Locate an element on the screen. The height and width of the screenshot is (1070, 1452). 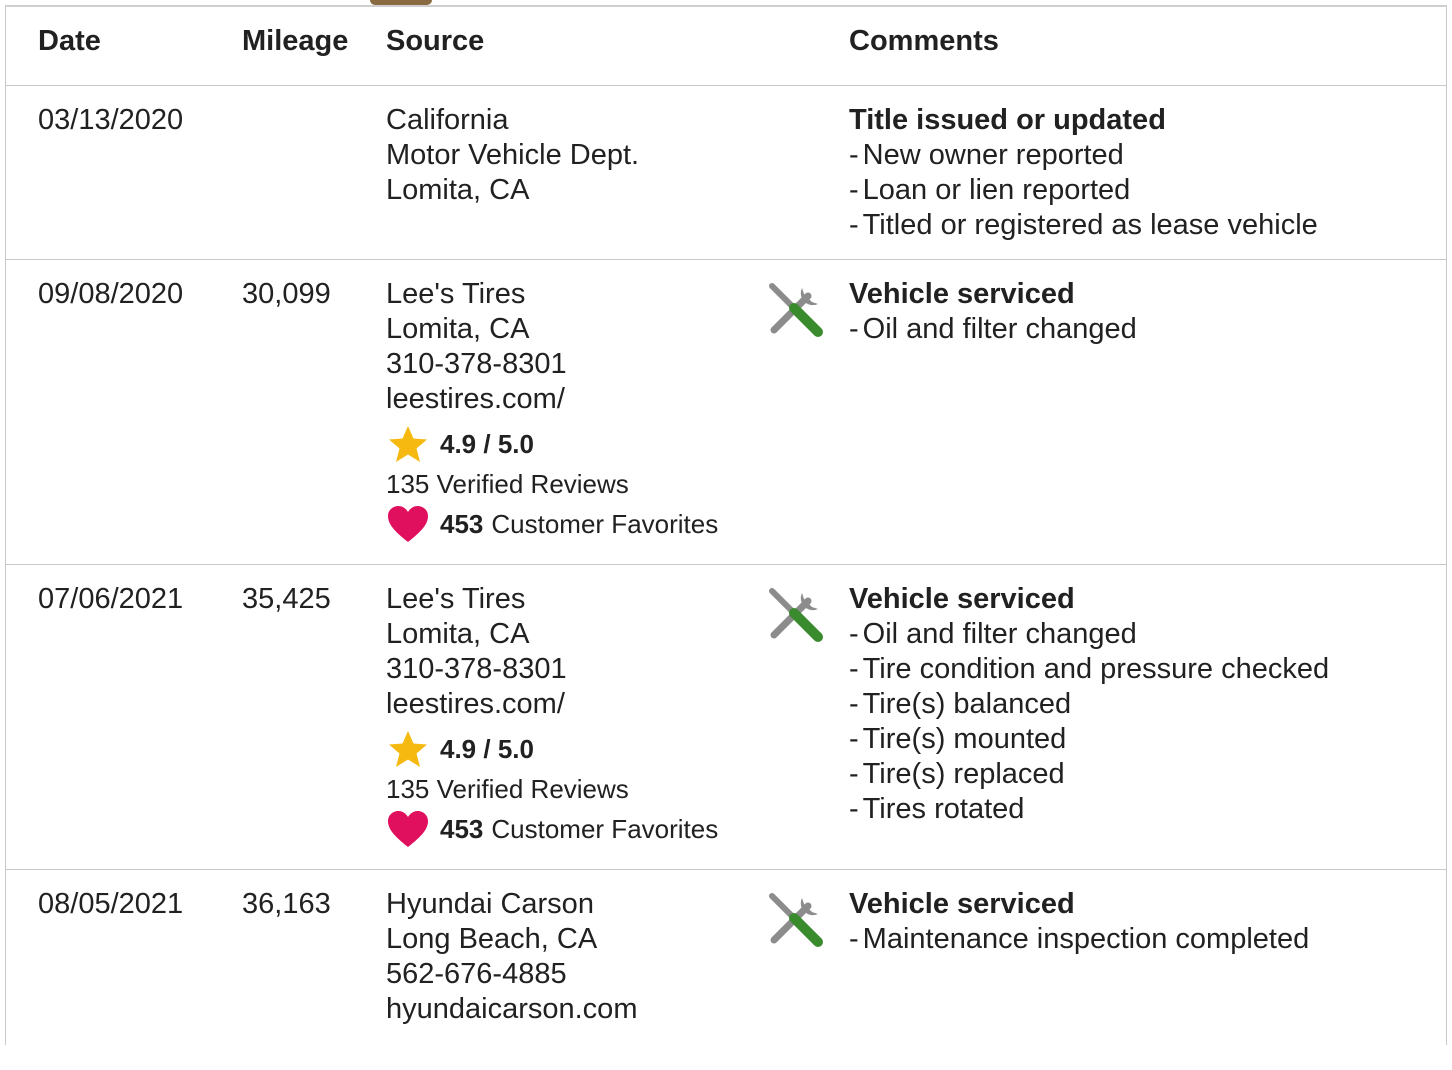
source-line: Motor Vehicle Dept. is located at coordinates (513, 155).